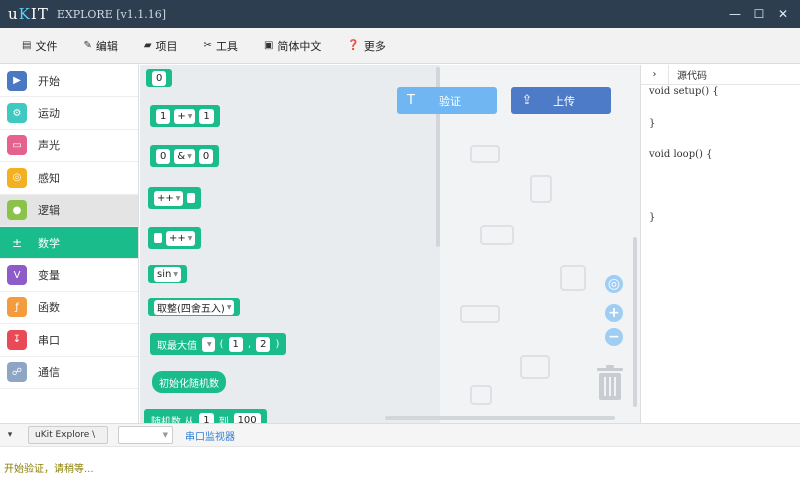 Image resolution: width=800 pixels, height=497 pixels. I want to click on menu-edit: ✎ 编辑, so click(100, 46).